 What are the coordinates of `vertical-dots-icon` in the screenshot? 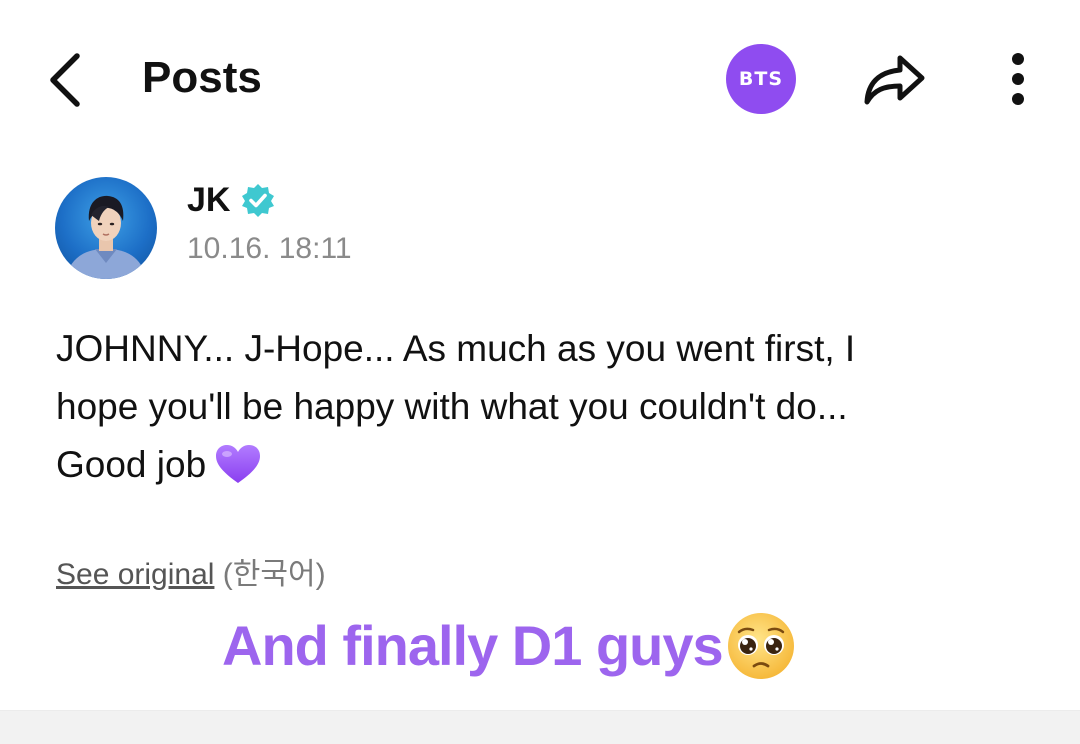 It's located at (1018, 59).